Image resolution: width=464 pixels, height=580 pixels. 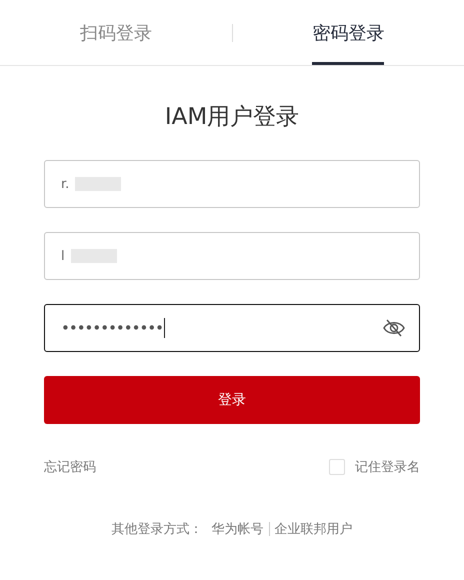 What do you see at coordinates (116, 32) in the screenshot?
I see `tab: 扫码登录` at bounding box center [116, 32].